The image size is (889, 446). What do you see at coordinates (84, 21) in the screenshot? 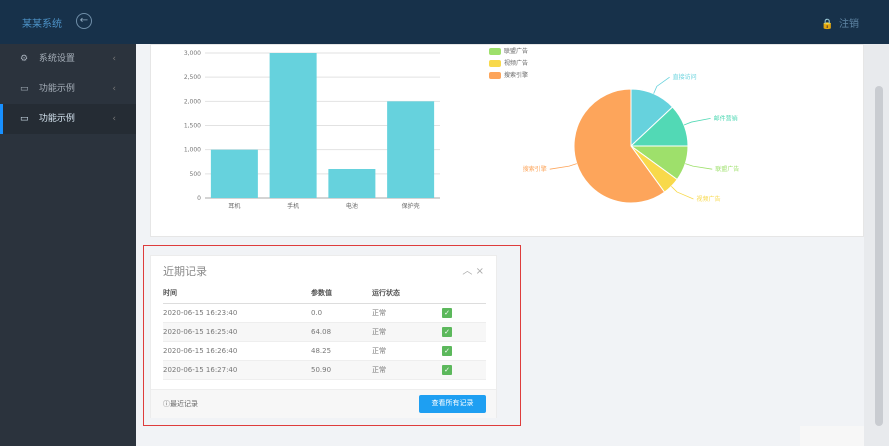
I see `back-circle-icon: ←` at bounding box center [84, 21].